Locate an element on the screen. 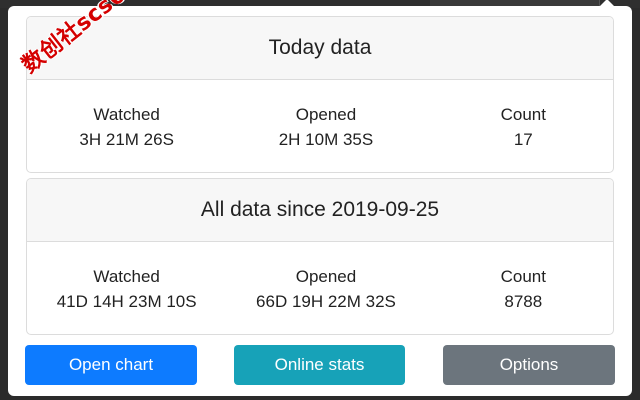  today-count-label: Count is located at coordinates (523, 114).